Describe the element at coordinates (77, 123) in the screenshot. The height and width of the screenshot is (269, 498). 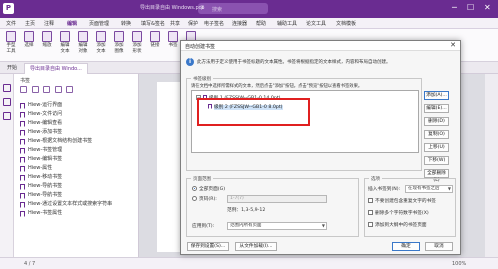
I see `list-item: Hiew-编辑查看` at that location.